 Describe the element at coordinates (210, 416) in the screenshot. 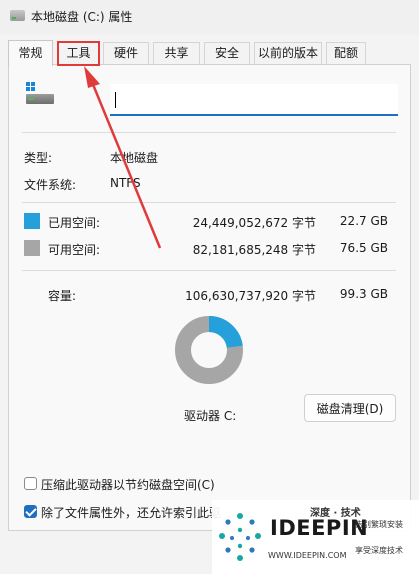

I see `drive-letter-label: 驱动器 C:` at that location.